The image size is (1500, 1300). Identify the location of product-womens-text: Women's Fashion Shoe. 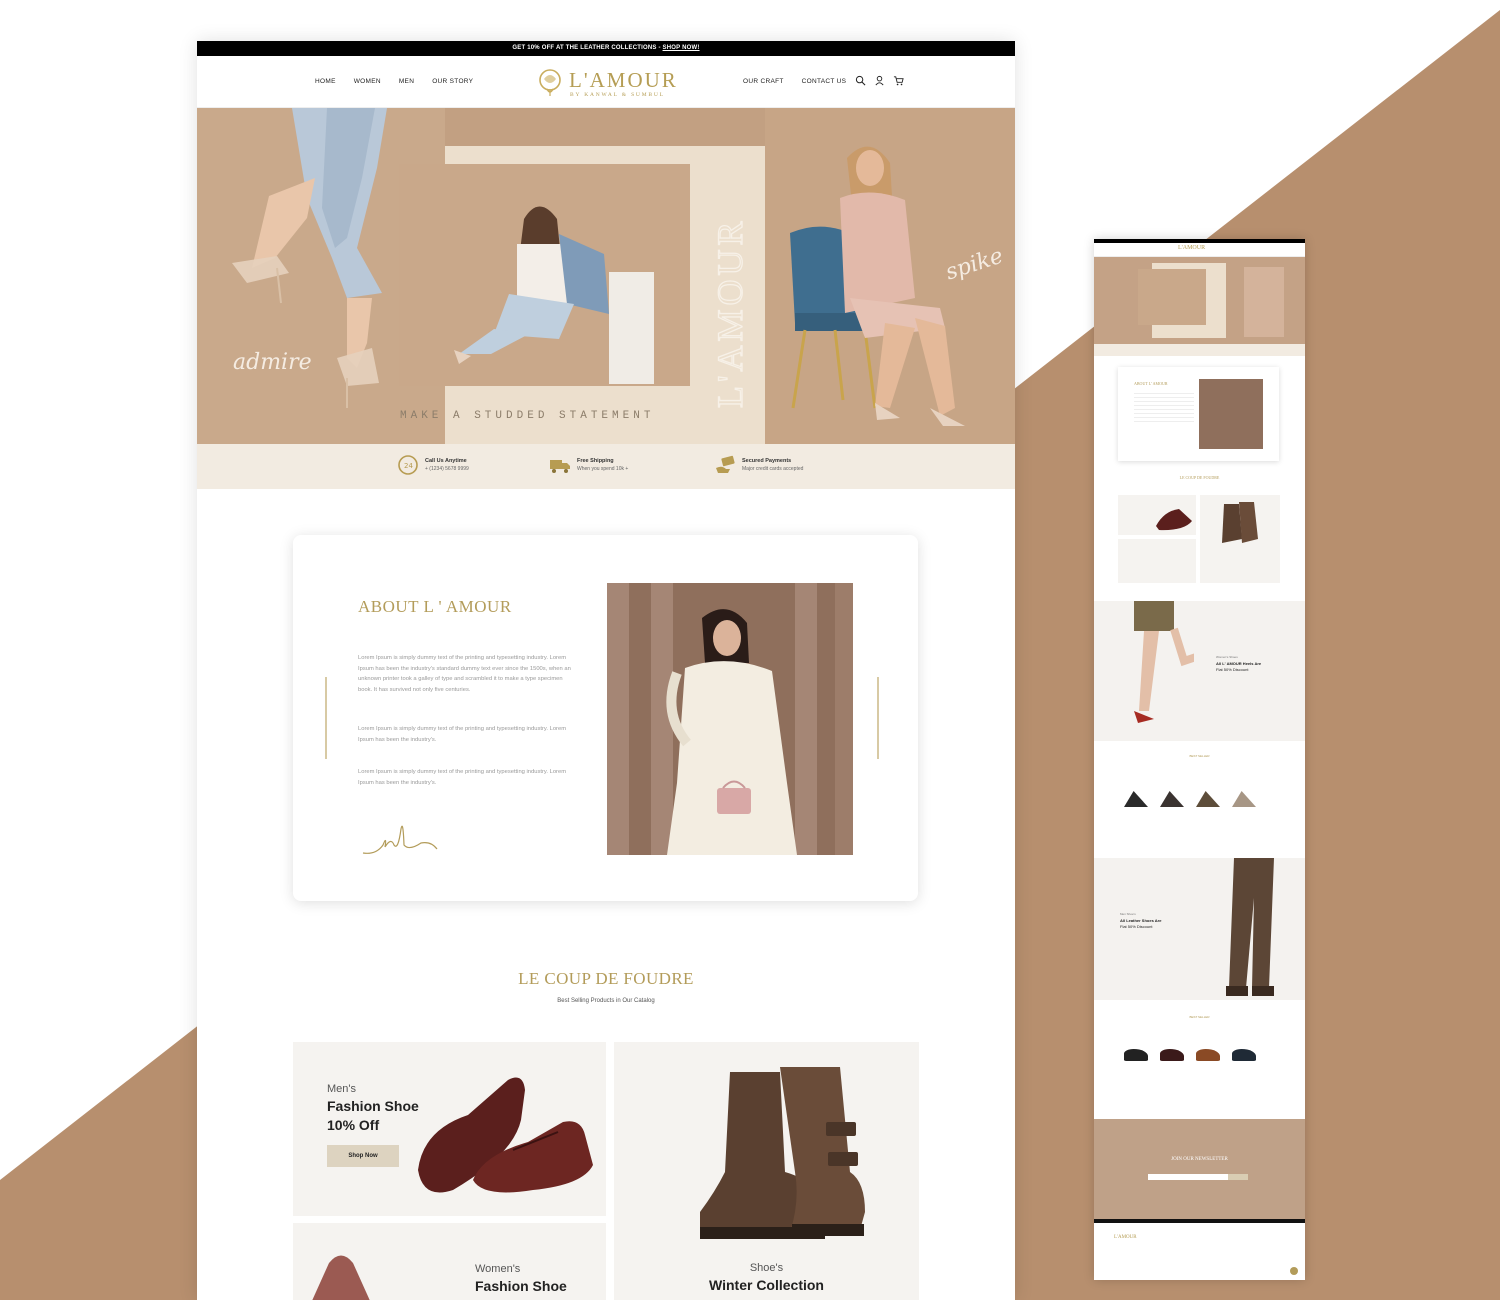
(521, 1278).